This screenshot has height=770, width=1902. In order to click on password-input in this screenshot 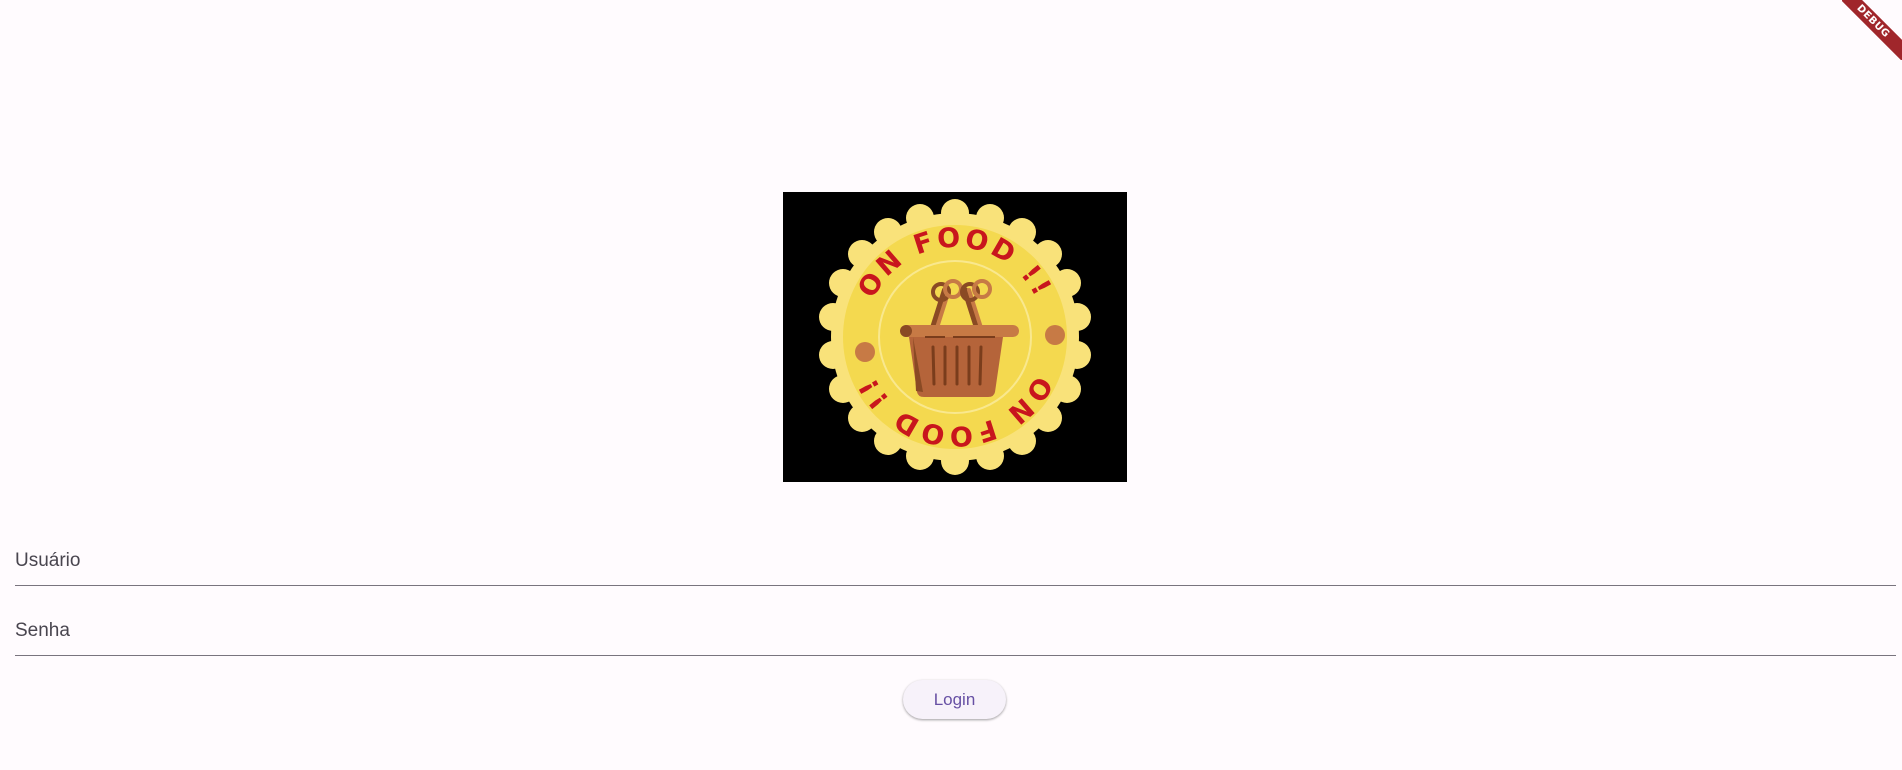, I will do `click(955, 626)`.